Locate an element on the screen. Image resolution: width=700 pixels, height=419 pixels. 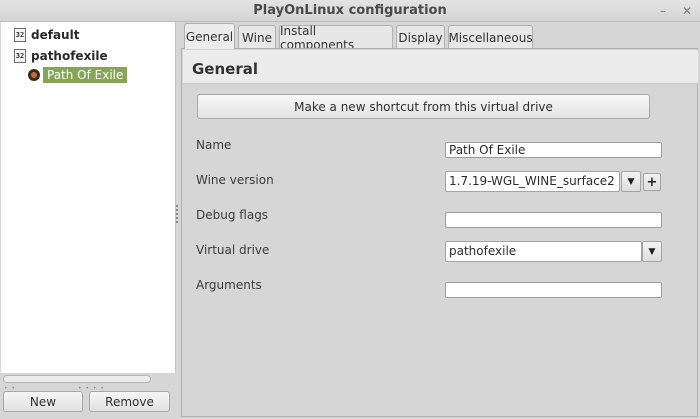
name-field: Path Of Exile is located at coordinates (553, 150).